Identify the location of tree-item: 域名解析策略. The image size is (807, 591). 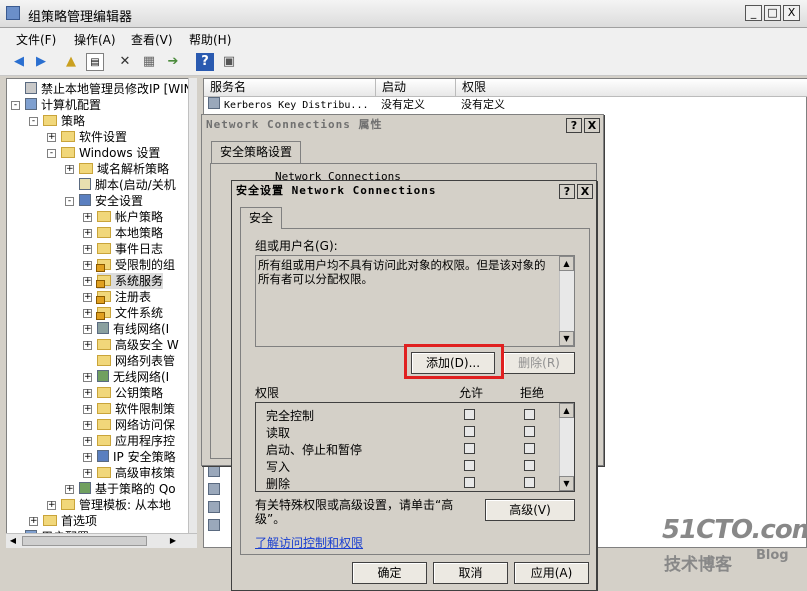
(124, 169).